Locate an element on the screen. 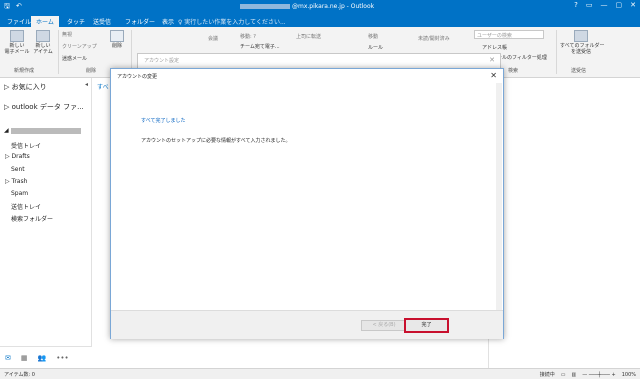 This screenshot has height=379, width=640. tab-touch: タッチ is located at coordinates (76, 21).